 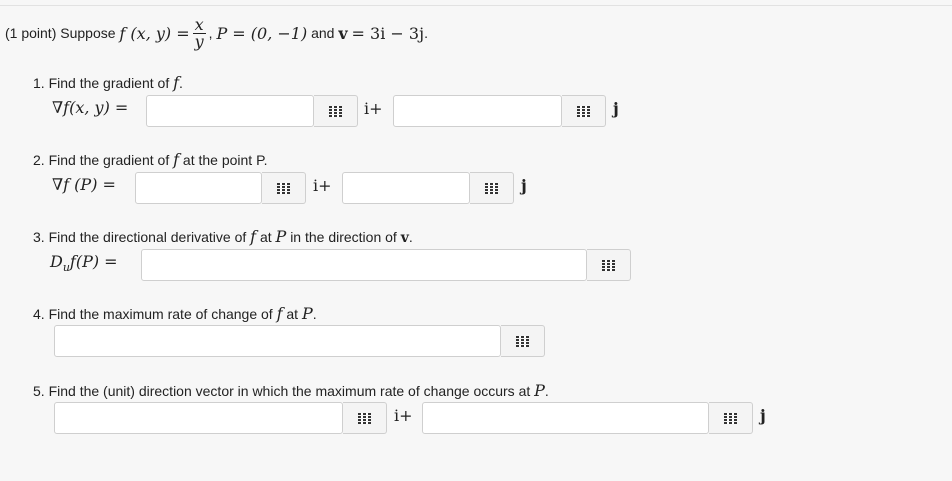 I want to click on q1-gradient-j-input, so click(x=477, y=111).